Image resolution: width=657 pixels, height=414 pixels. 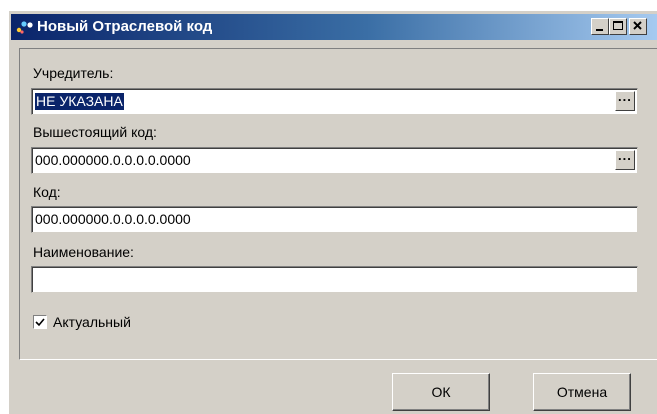 I want to click on name-input, so click(x=334, y=279).